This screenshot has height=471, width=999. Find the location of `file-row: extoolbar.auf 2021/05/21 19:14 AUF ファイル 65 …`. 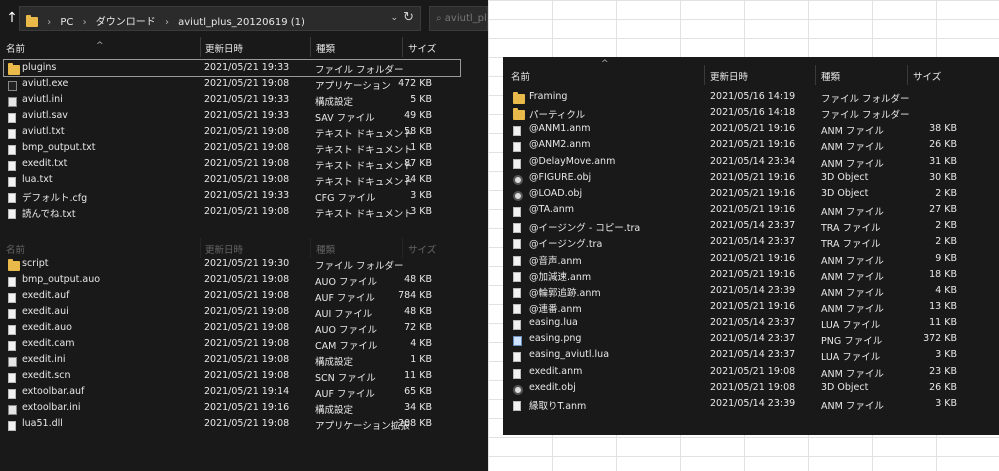

file-row: extoolbar.auf 2021/05/21 19:14 AUF ファイル 65 … is located at coordinates (232, 392).